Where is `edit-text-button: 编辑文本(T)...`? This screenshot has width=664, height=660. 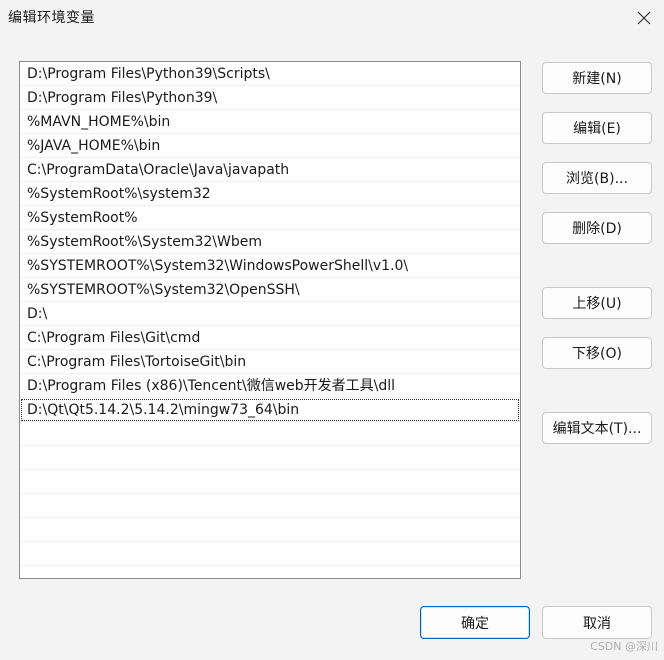 edit-text-button: 编辑文本(T)... is located at coordinates (597, 428).